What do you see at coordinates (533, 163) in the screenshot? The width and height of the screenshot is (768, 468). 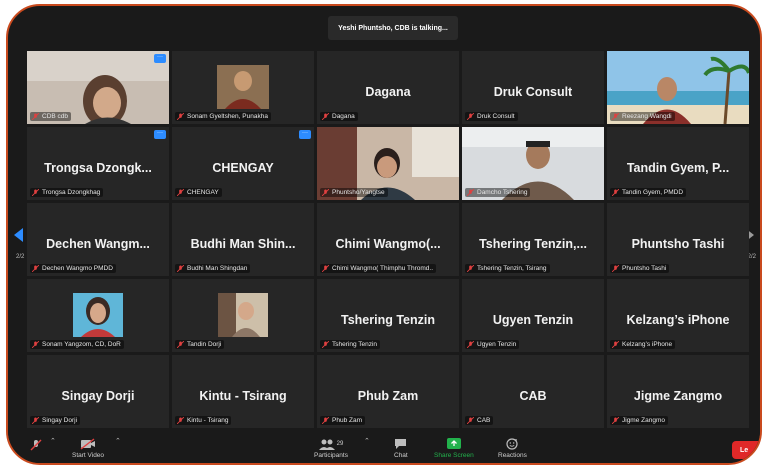 I see `participant-tile: Damcho Tshering` at bounding box center [533, 163].